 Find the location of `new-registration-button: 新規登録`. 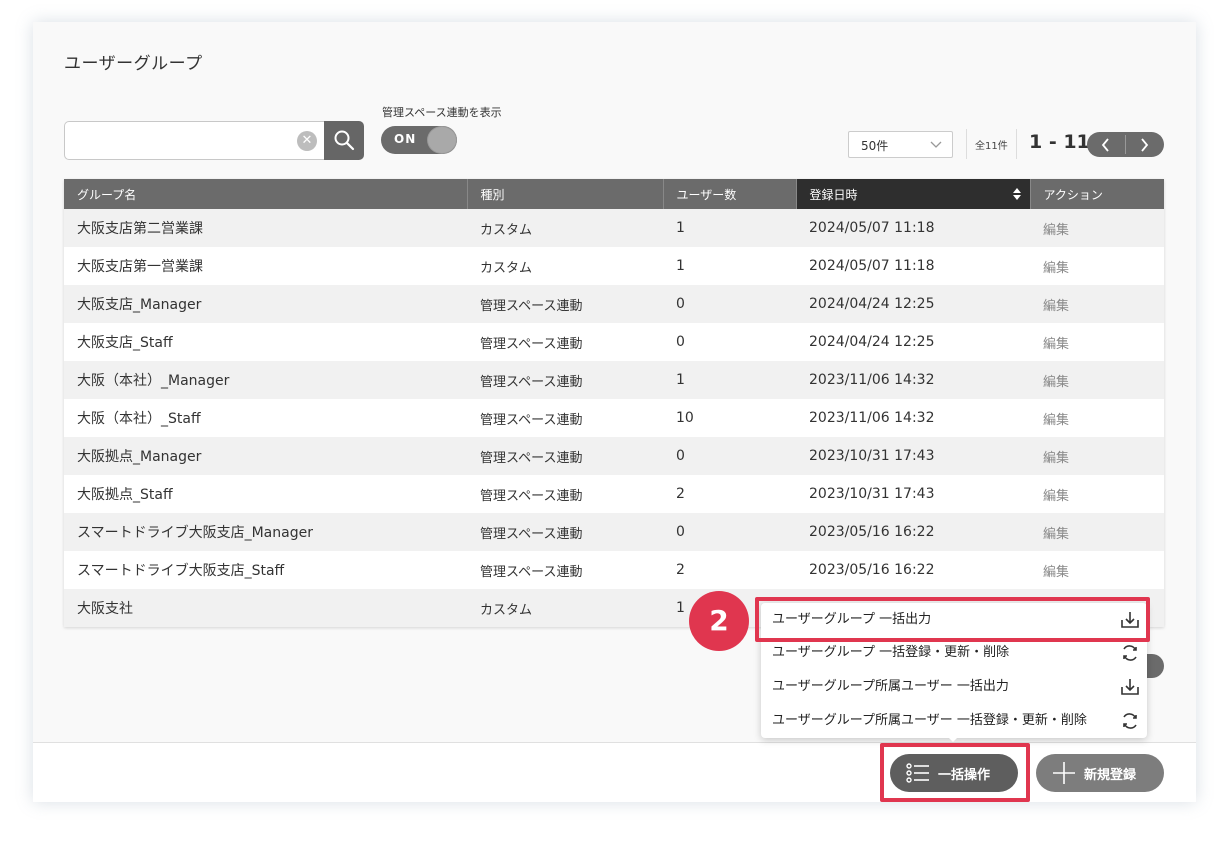

new-registration-button: 新規登録 is located at coordinates (1100, 773).